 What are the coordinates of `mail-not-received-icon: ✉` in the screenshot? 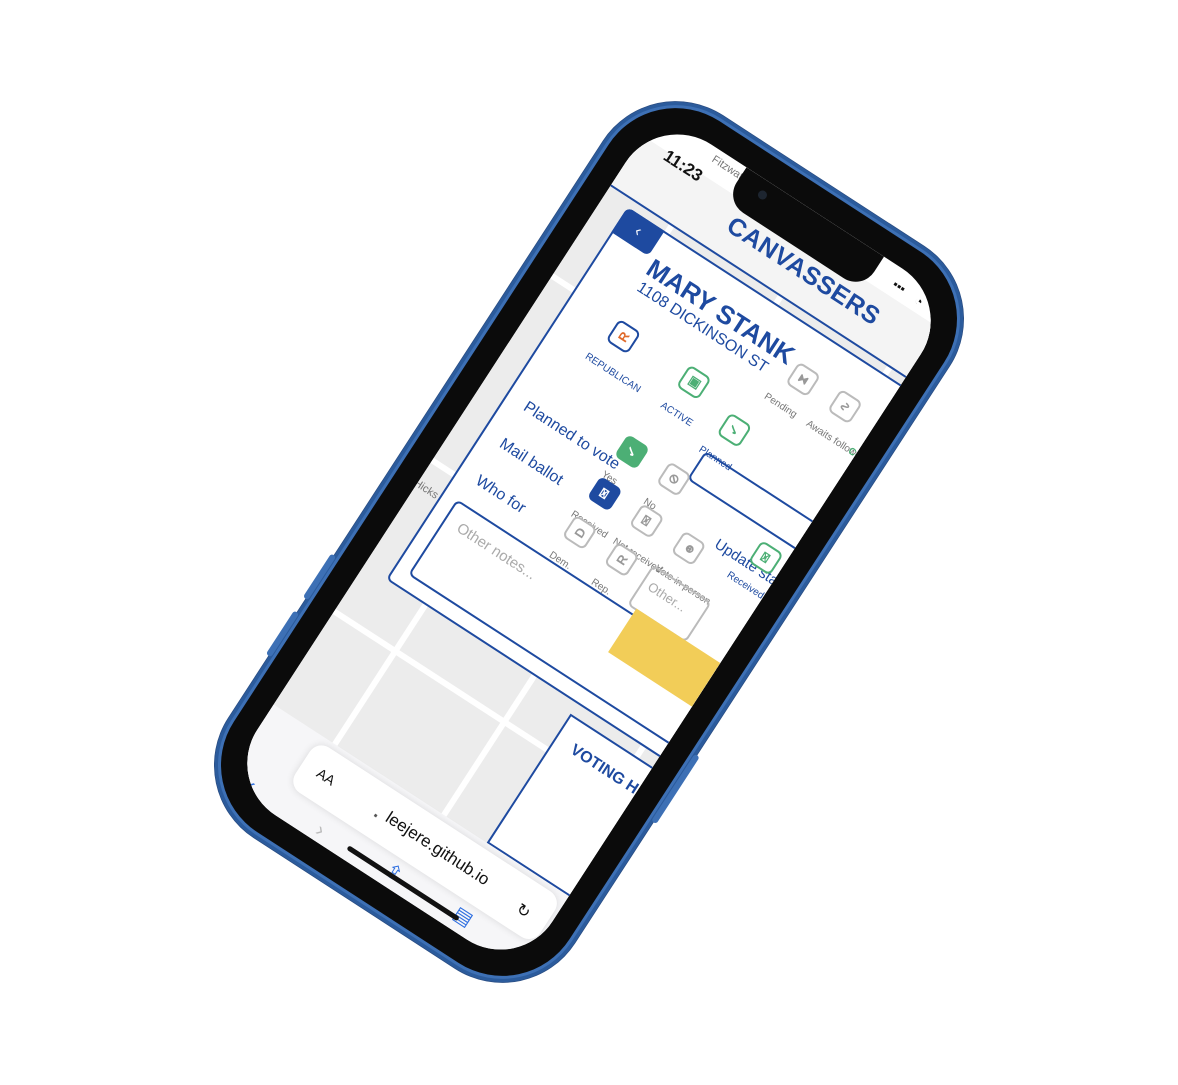 It's located at (646, 521).